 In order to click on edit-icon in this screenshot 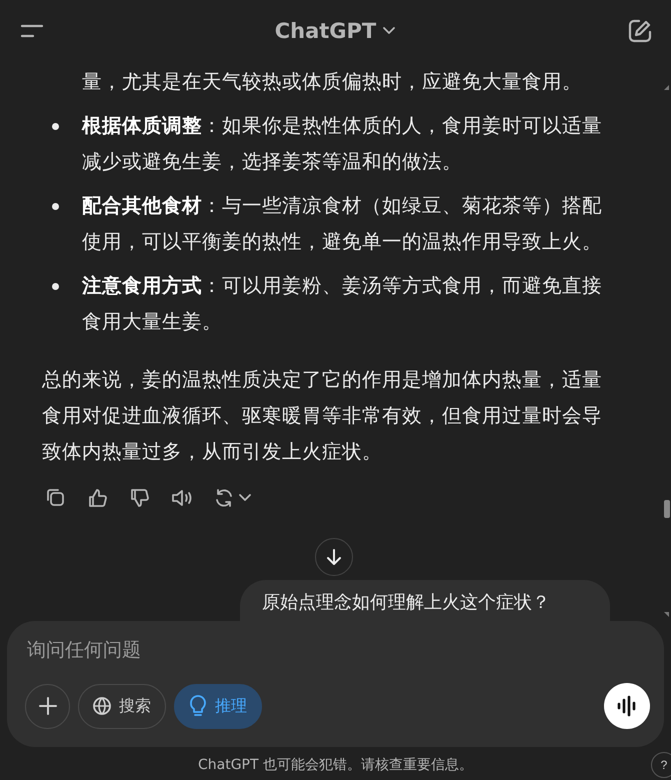, I will do `click(640, 31)`.